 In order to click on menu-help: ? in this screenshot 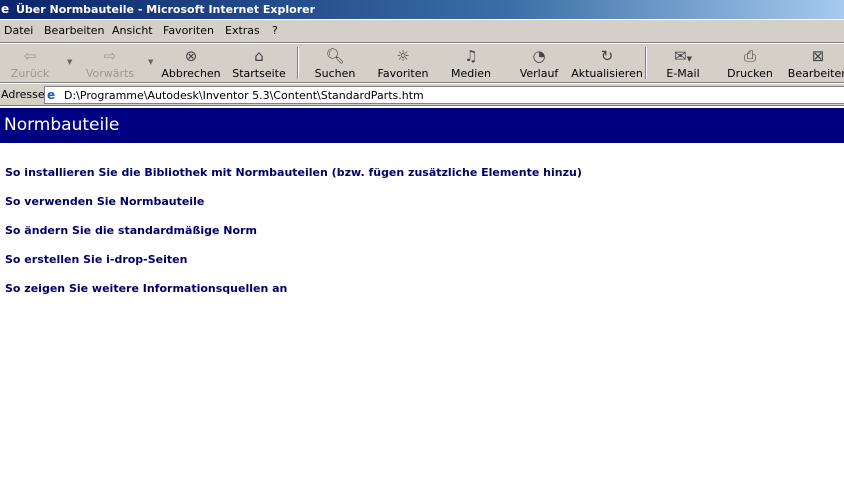, I will do `click(275, 30)`.